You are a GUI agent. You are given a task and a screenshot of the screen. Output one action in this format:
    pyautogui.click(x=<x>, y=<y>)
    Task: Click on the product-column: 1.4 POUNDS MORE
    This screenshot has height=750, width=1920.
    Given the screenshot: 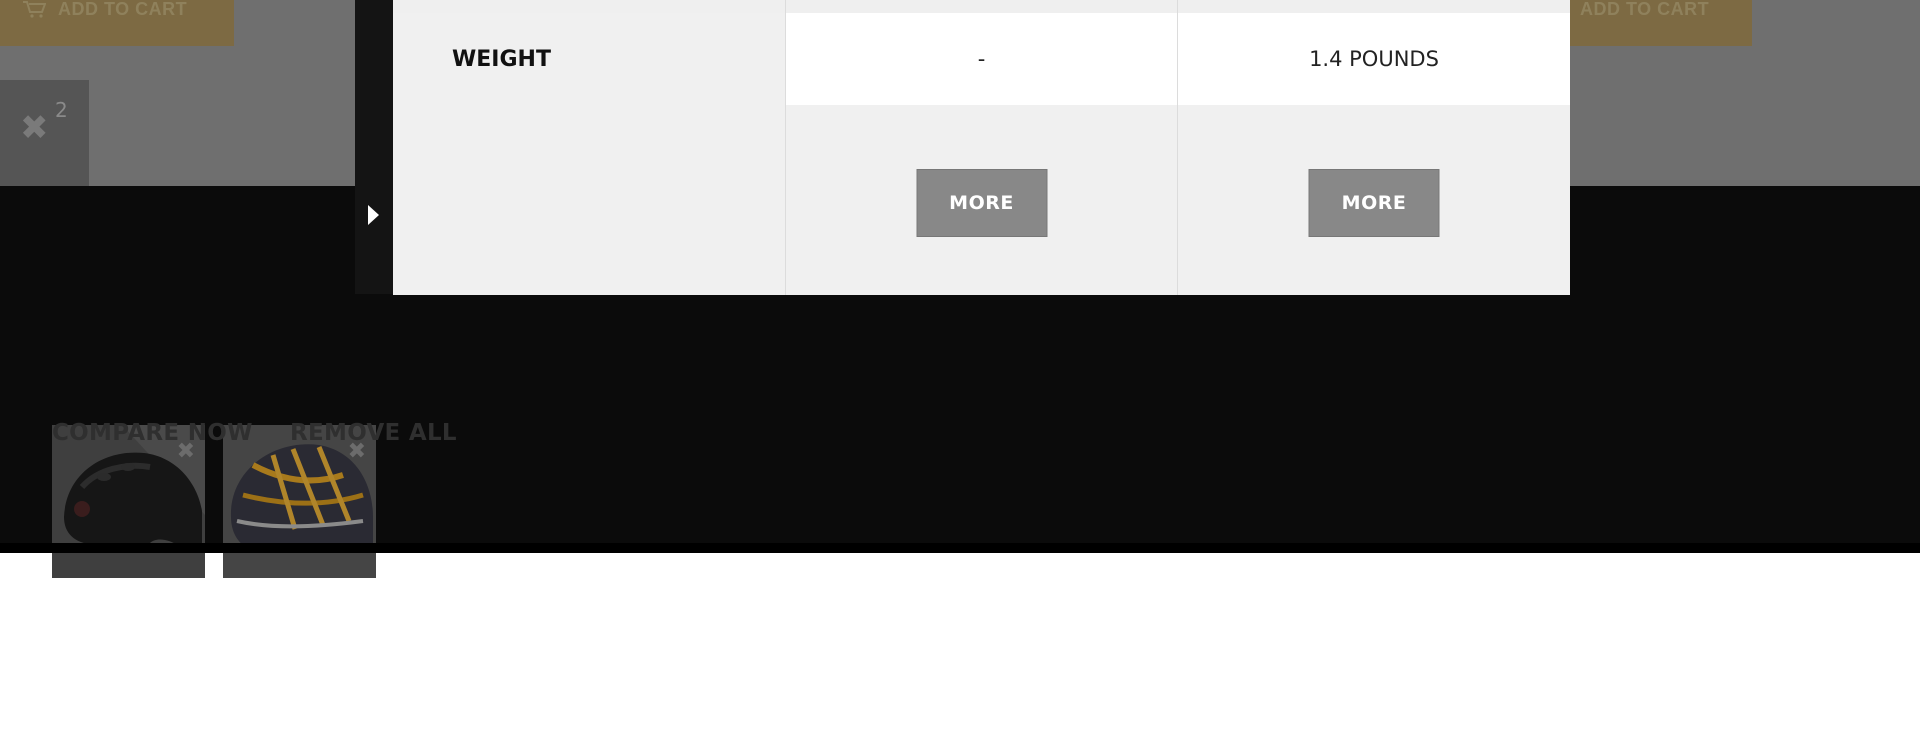 What is the action you would take?
    pyautogui.click(x=1373, y=147)
    